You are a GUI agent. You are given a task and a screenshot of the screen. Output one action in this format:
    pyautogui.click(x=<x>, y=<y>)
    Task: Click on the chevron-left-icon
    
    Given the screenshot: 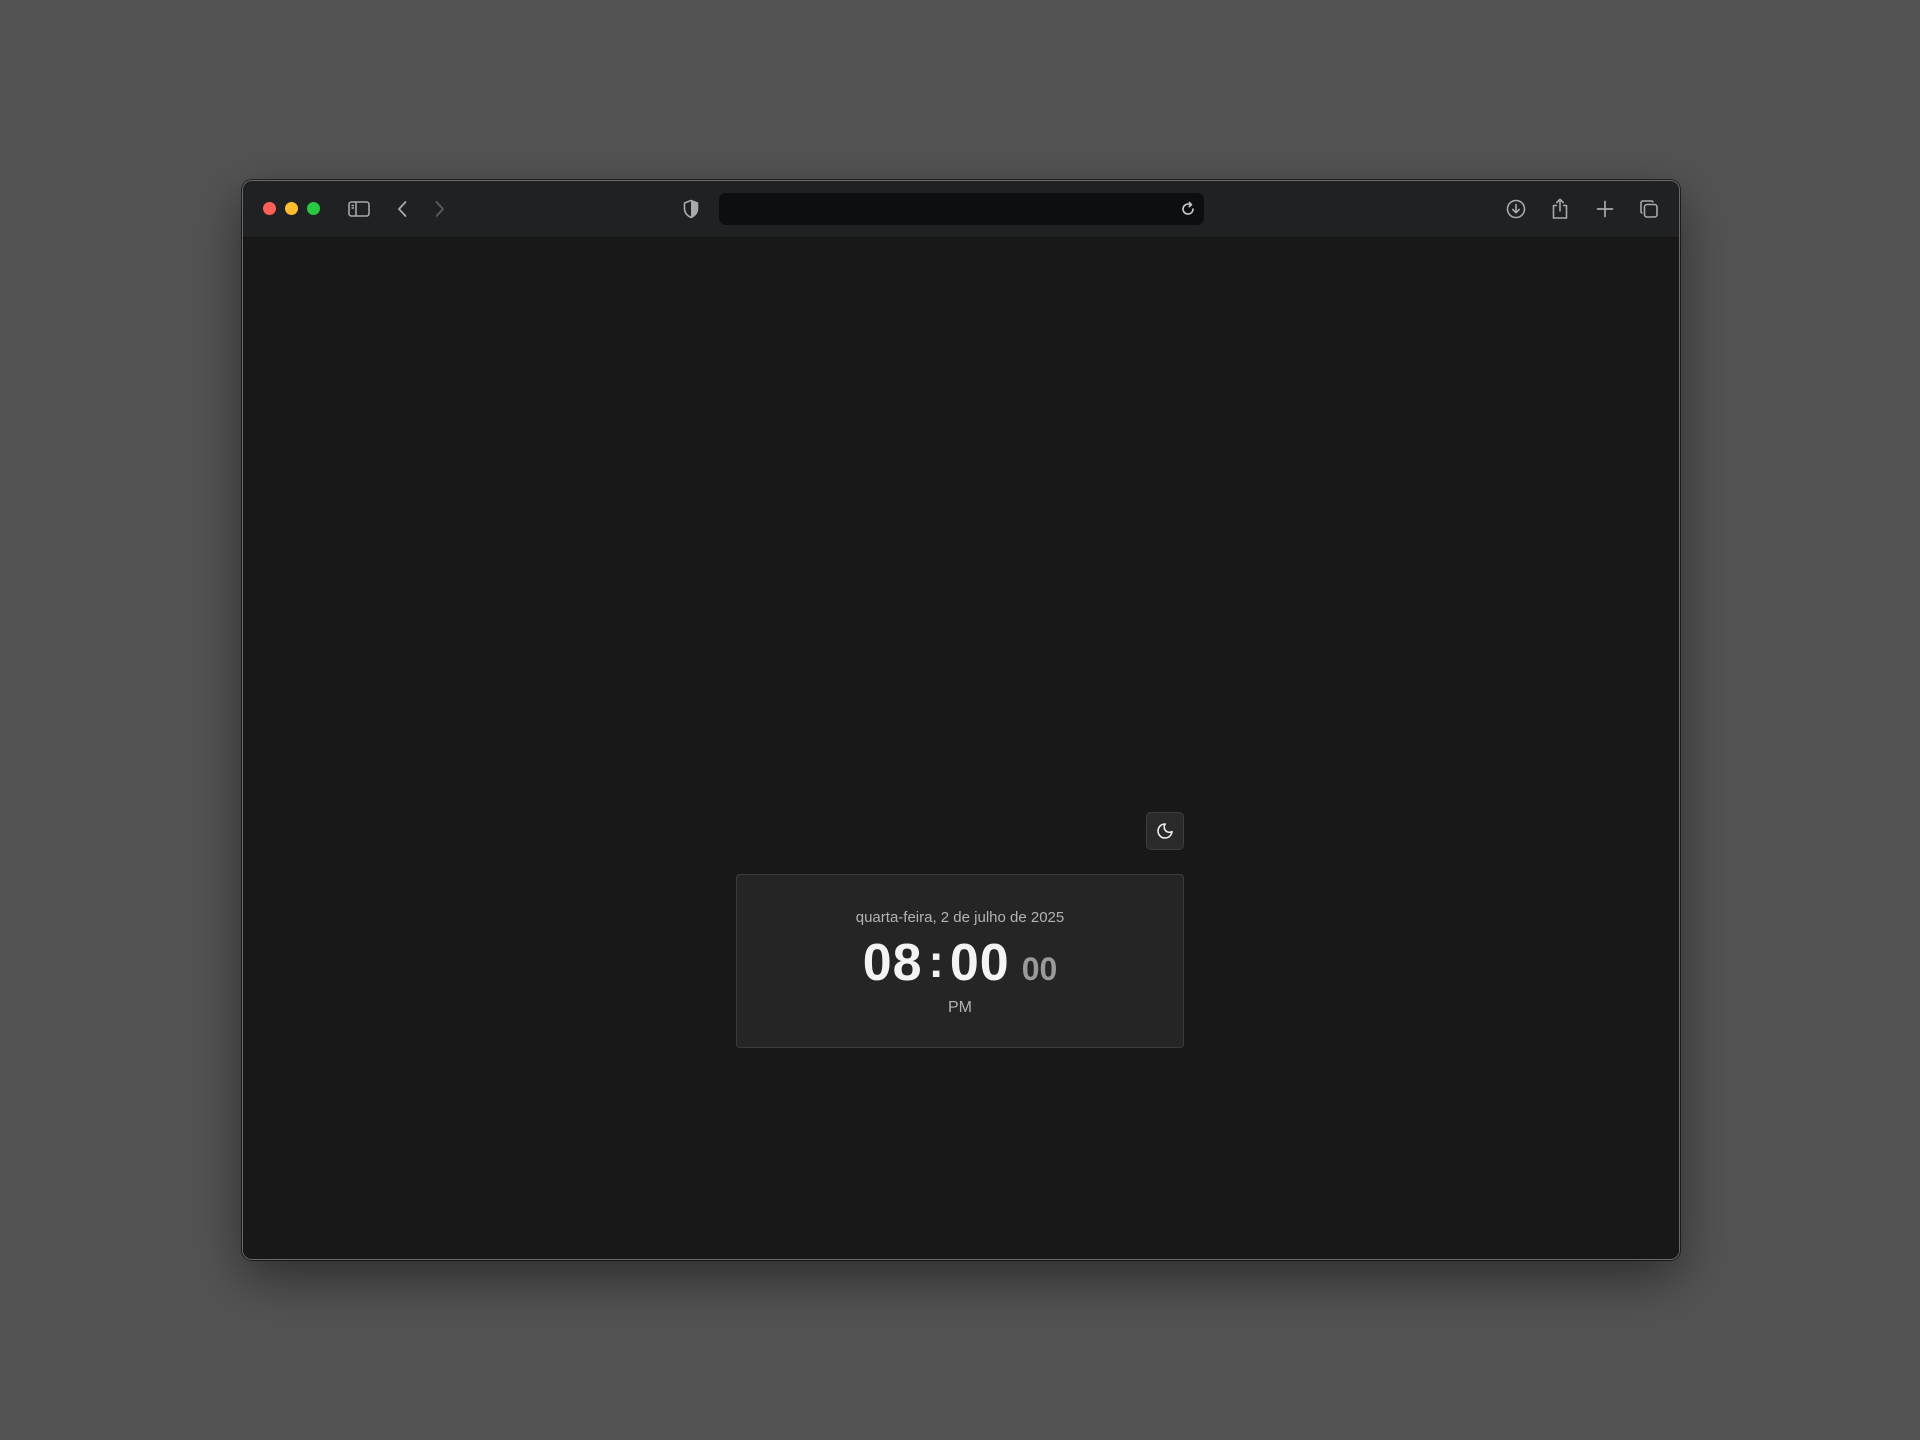 What is the action you would take?
    pyautogui.click(x=402, y=209)
    